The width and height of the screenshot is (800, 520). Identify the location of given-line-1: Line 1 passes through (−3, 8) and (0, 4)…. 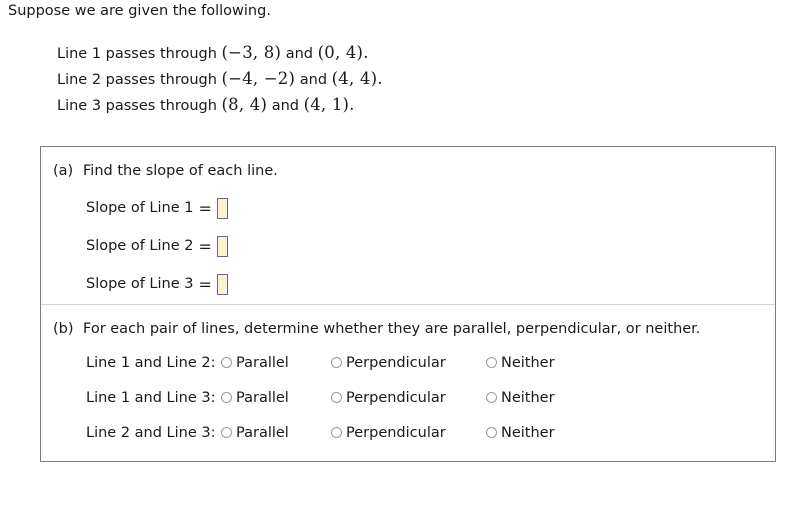
(219, 53).